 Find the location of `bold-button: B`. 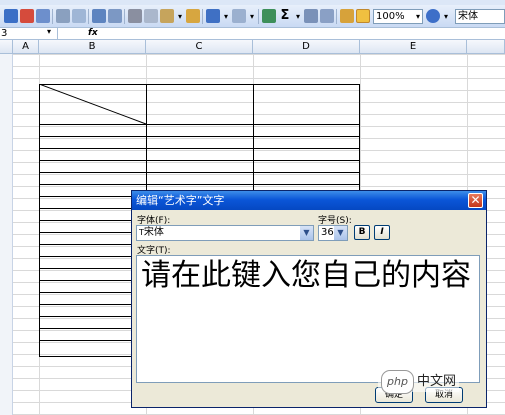

bold-button: B is located at coordinates (362, 232).